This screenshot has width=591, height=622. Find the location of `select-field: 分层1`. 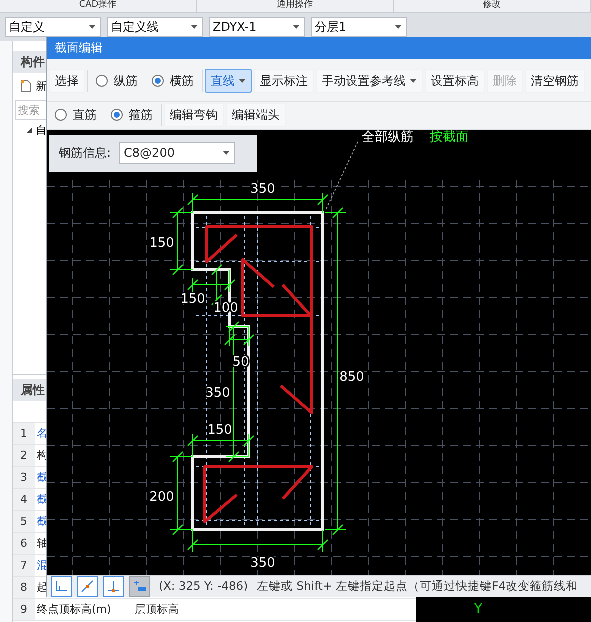

select-field: 分层1 is located at coordinates (359, 27).